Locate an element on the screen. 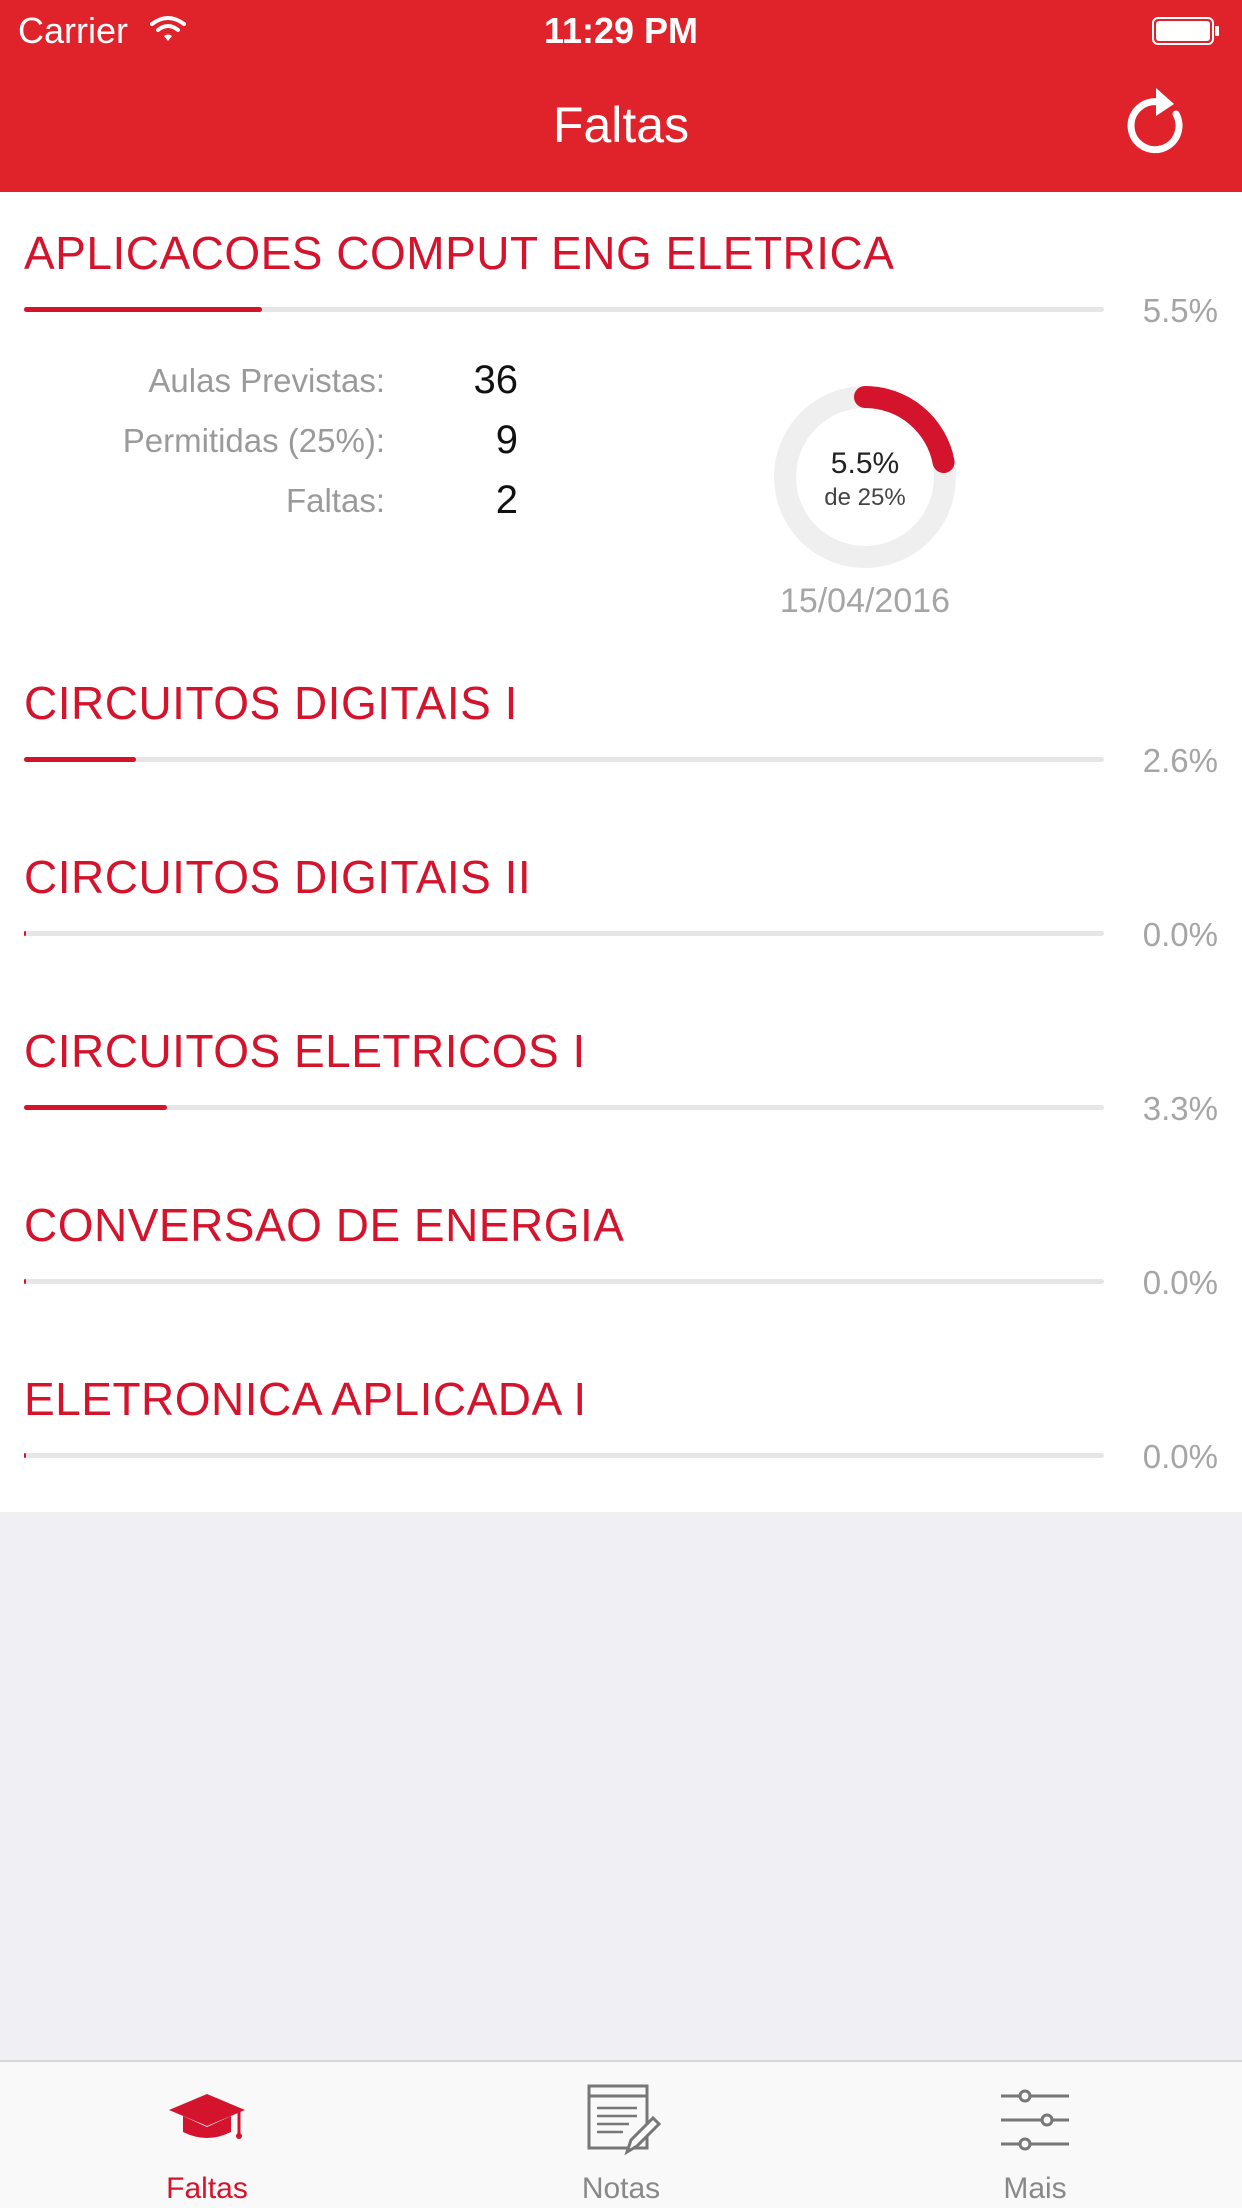  tab-faltas: Faltas is located at coordinates (207, 2135).